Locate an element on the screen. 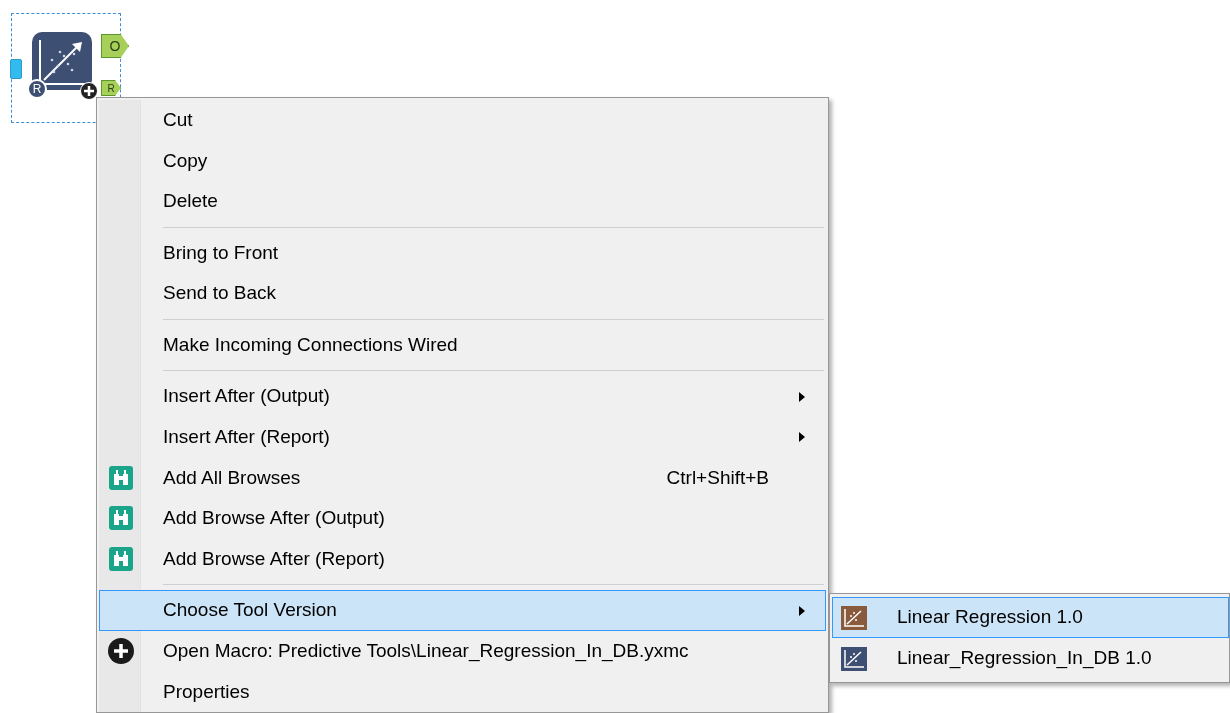 The height and width of the screenshot is (713, 1230). menu-item: Add Browse After (Output) is located at coordinates (462, 518).